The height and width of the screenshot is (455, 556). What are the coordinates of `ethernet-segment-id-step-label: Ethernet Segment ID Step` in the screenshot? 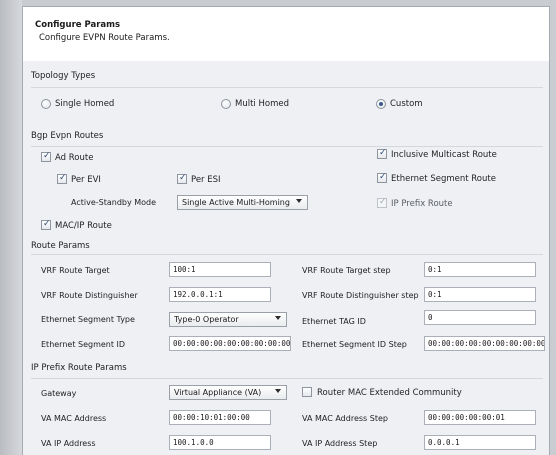 It's located at (354, 344).